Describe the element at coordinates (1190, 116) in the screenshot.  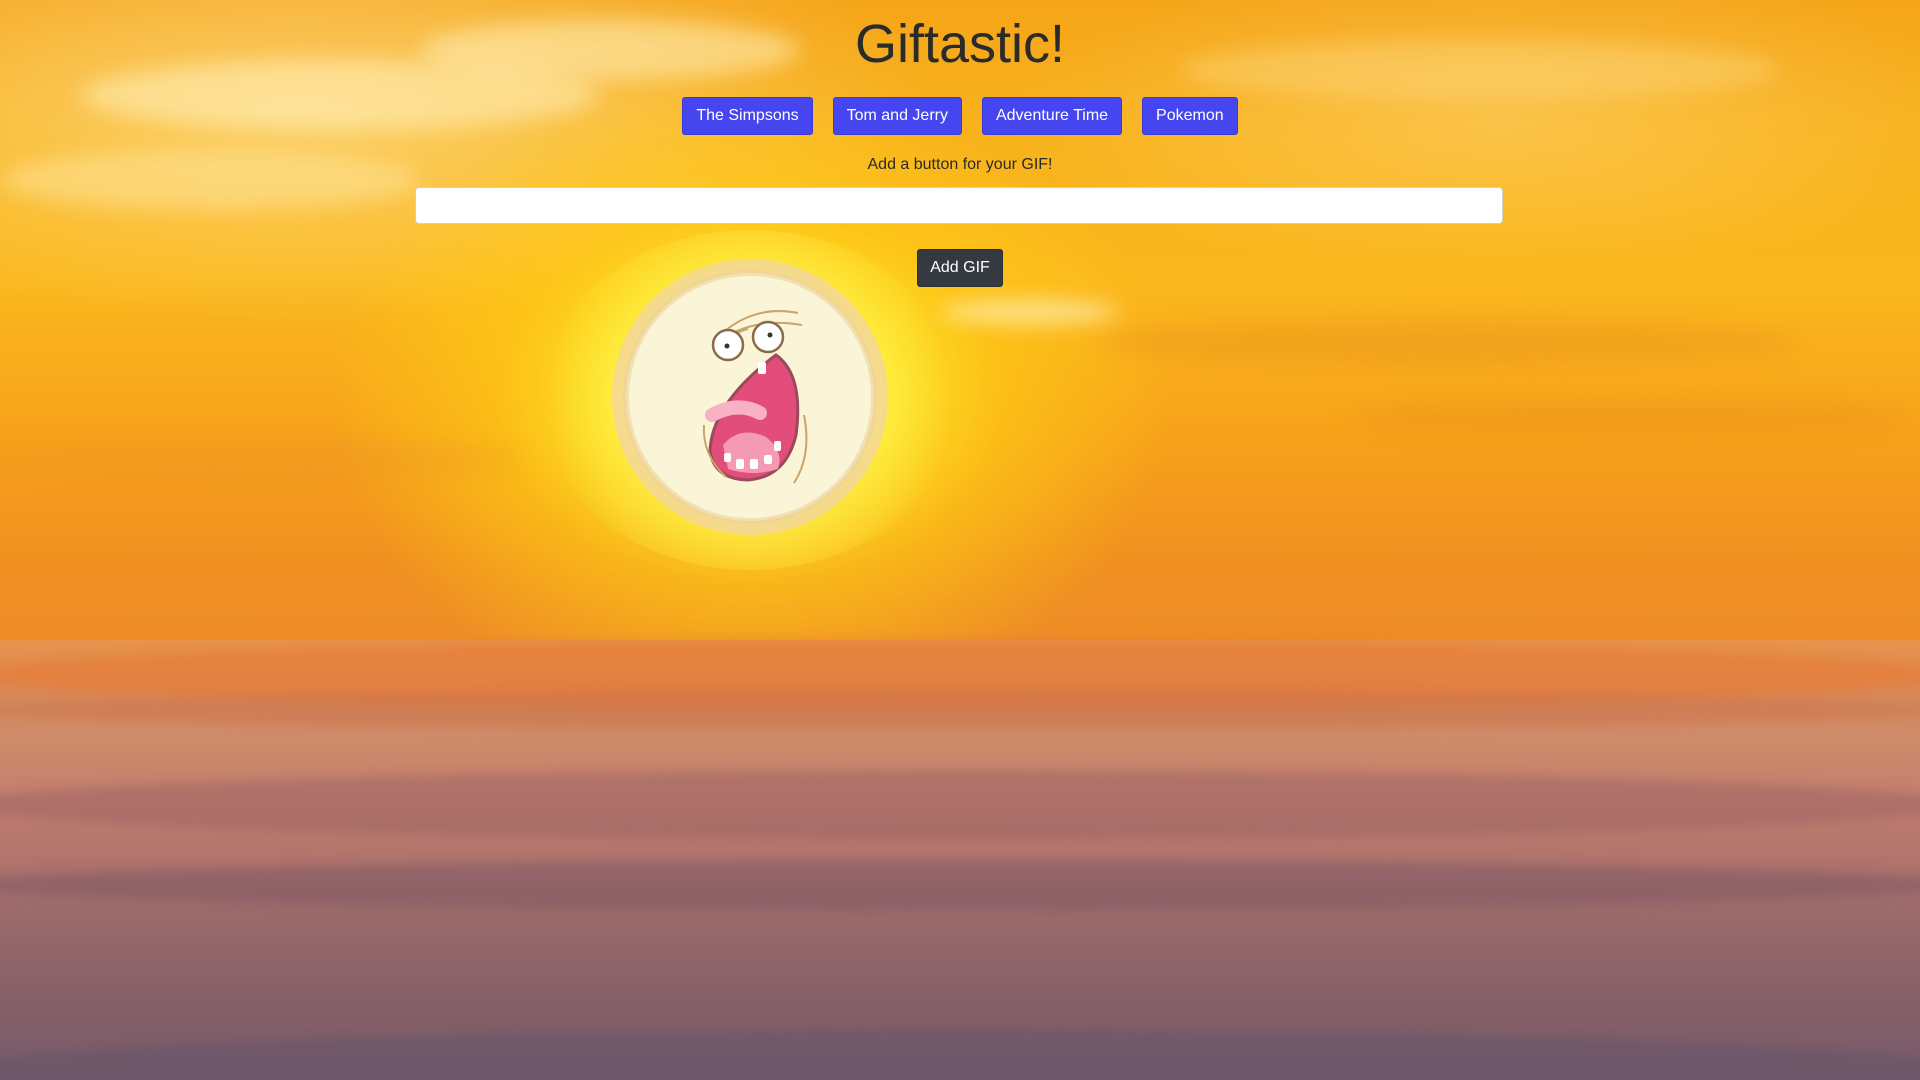
I see `topic-button-pokemon: Pokemon` at that location.